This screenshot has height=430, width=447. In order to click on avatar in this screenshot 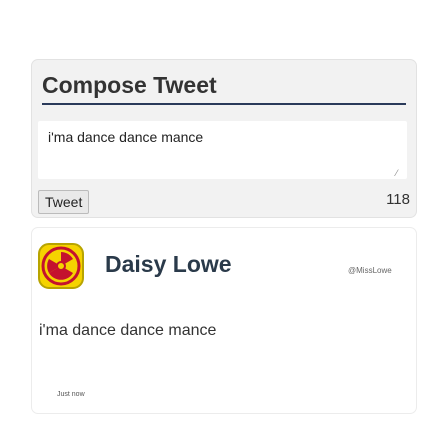, I will do `click(61, 266)`.